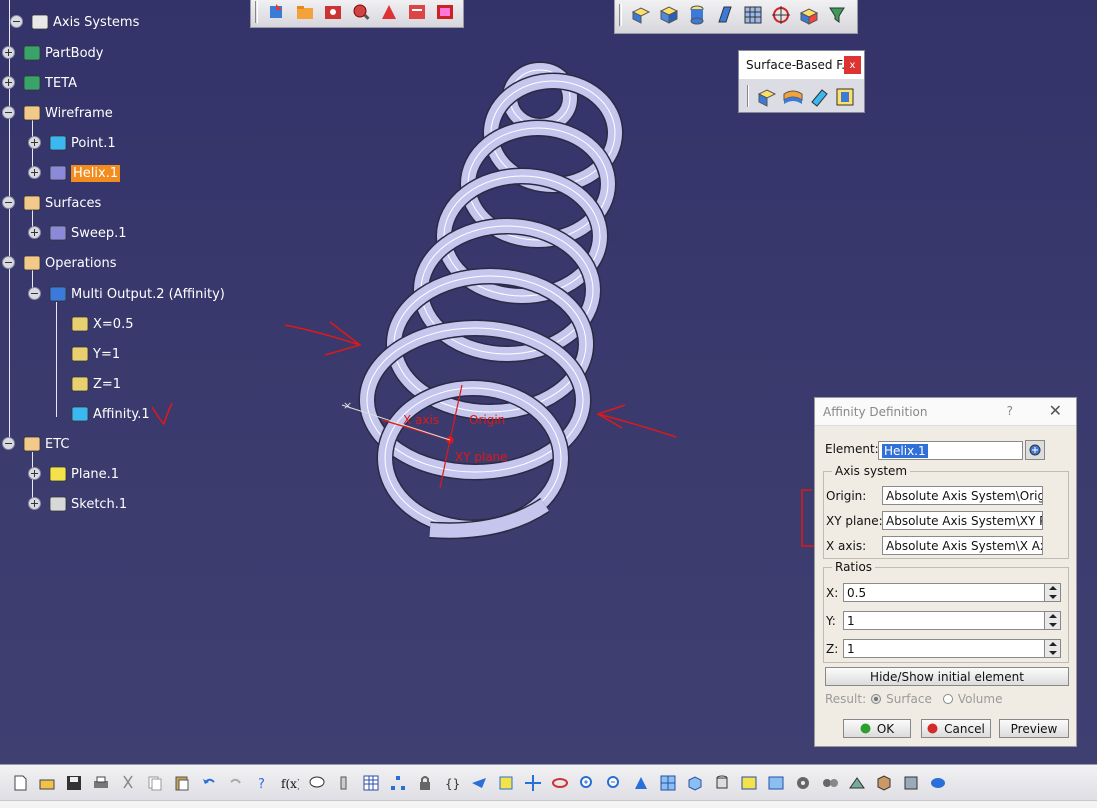 The width and height of the screenshot is (1097, 808). Describe the element at coordinates (885, 728) in the screenshot. I see `ok-label: OK` at that location.